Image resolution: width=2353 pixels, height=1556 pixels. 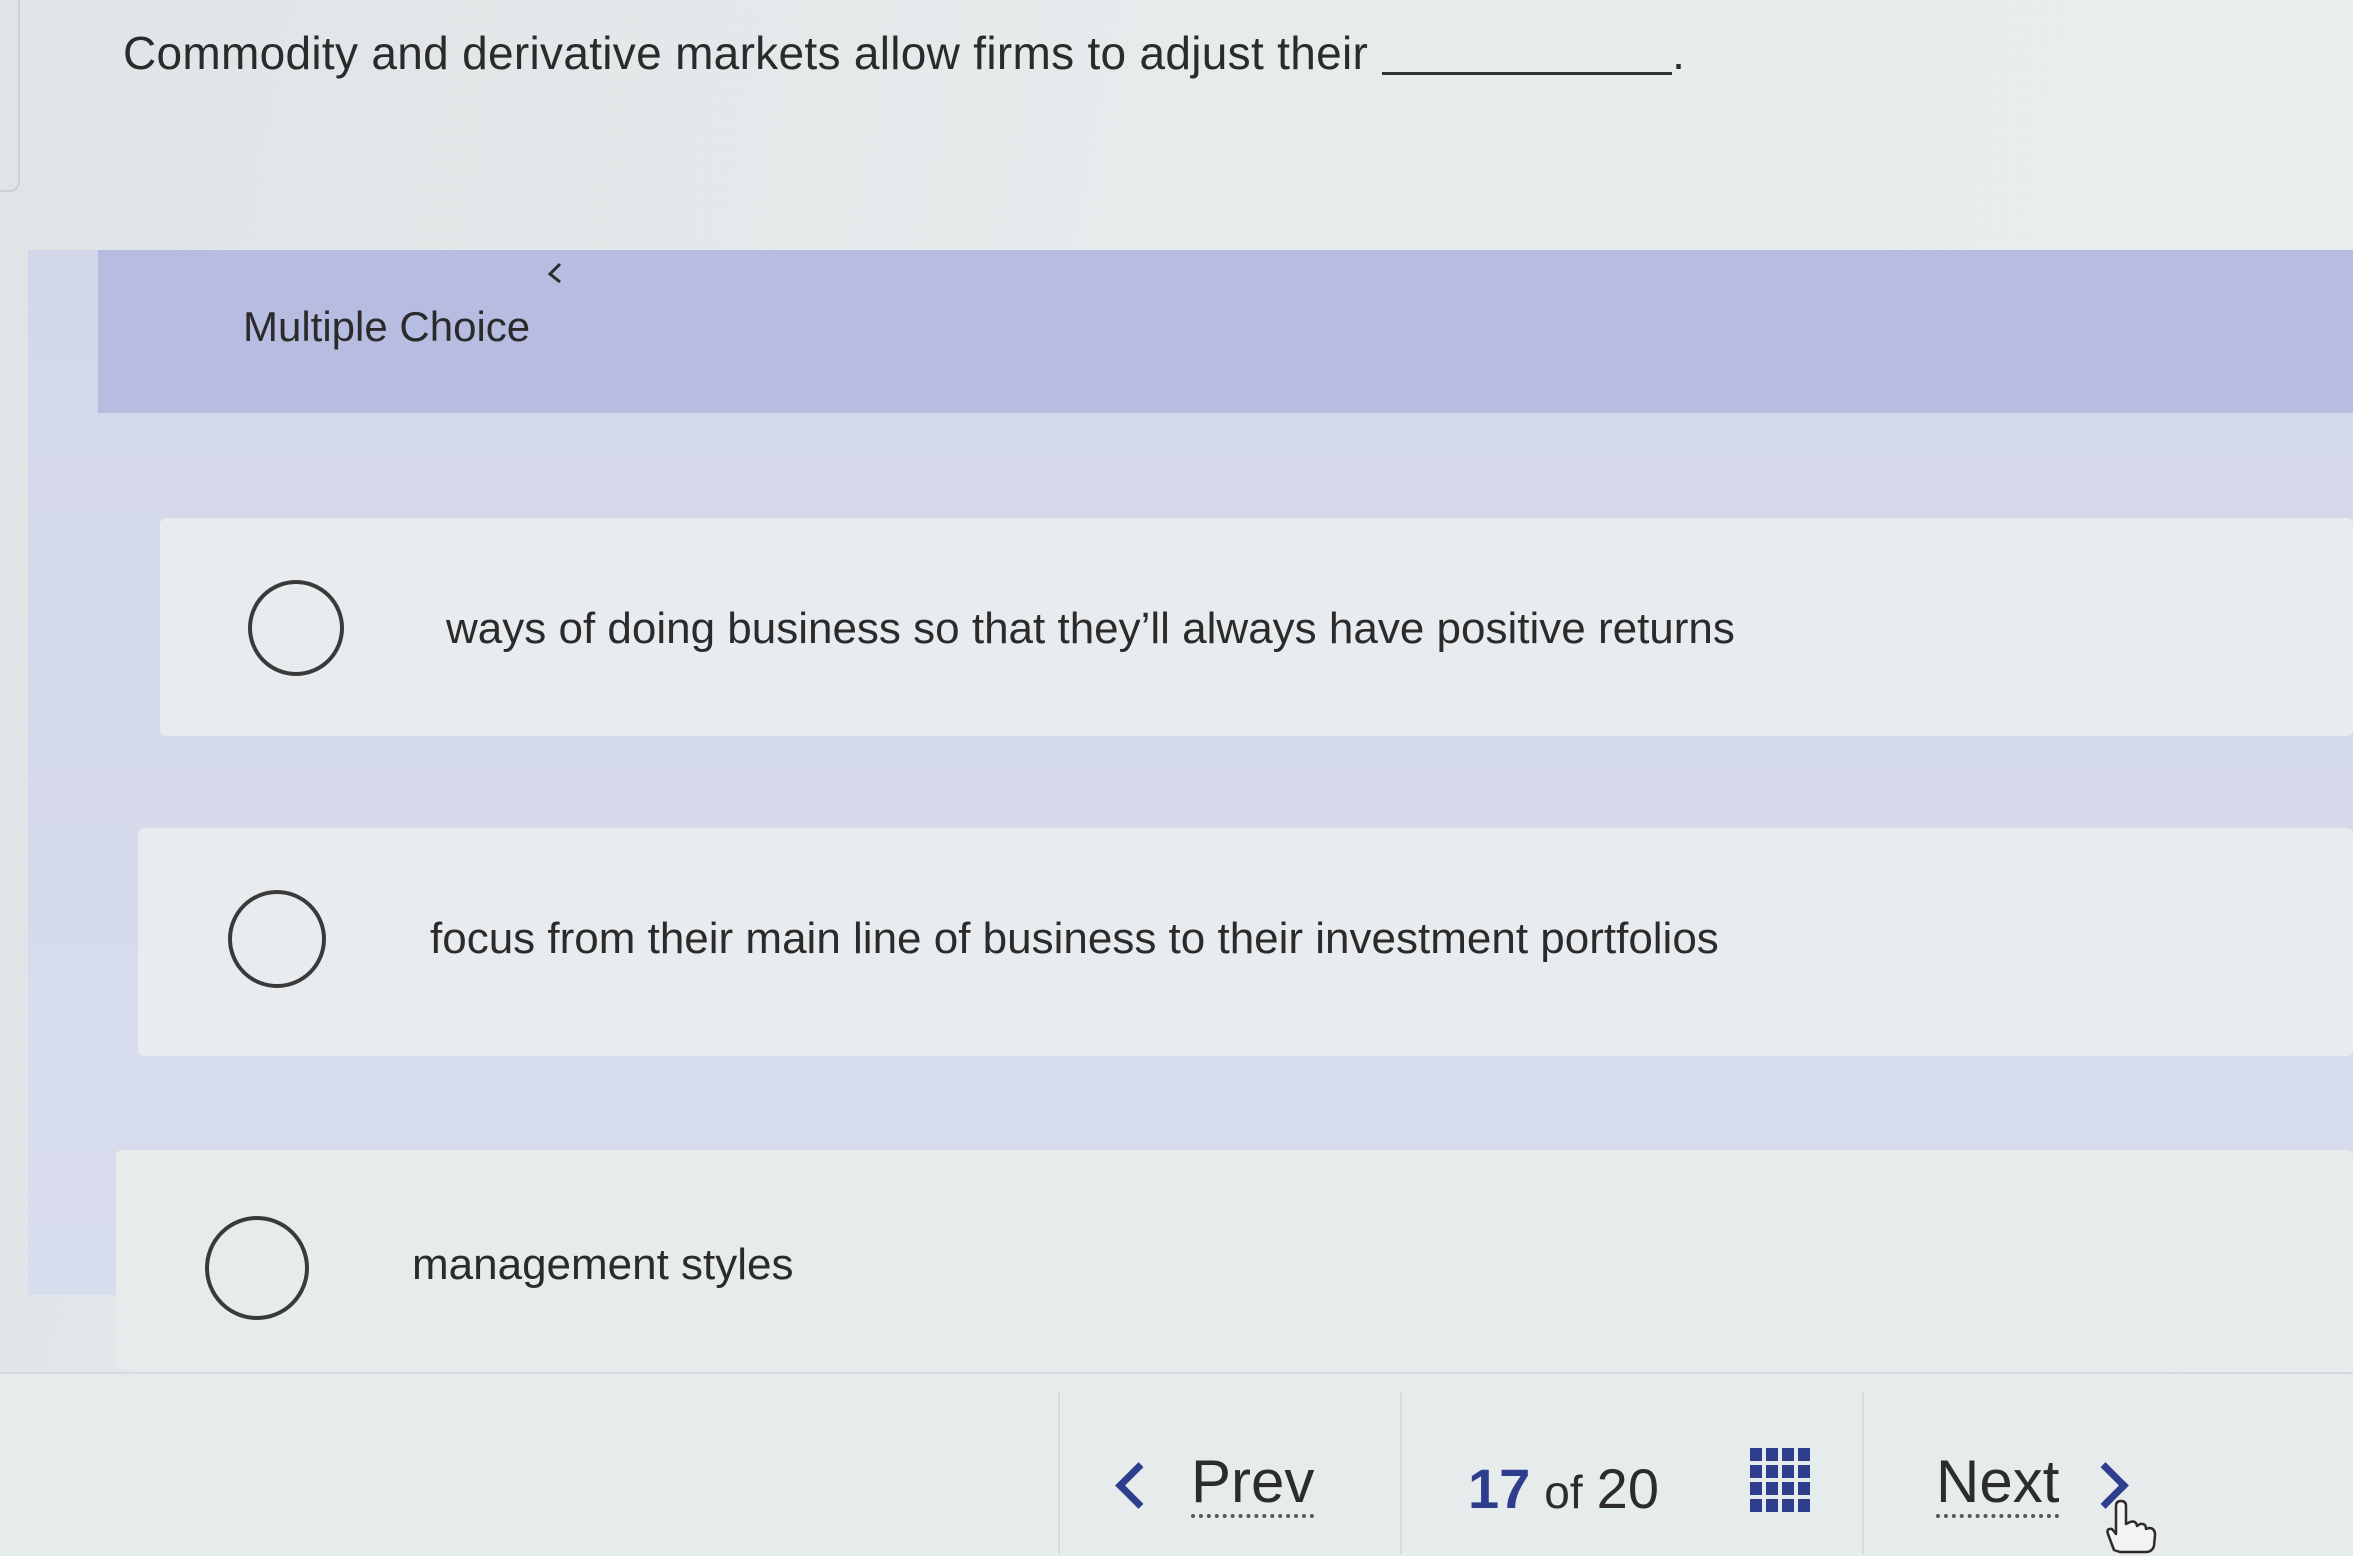 What do you see at coordinates (1781, 1481) in the screenshot?
I see `question-grid-icon` at bounding box center [1781, 1481].